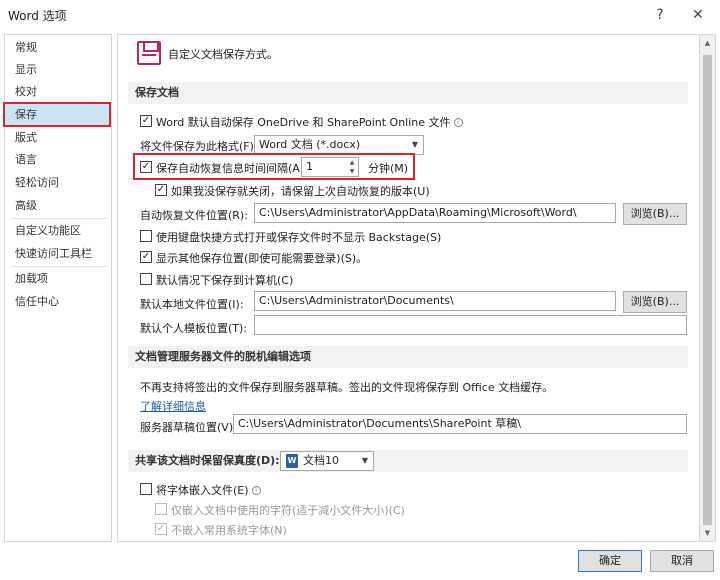 The width and height of the screenshot is (720, 580). I want to click on no-backstage-checkbox, so click(146, 236).